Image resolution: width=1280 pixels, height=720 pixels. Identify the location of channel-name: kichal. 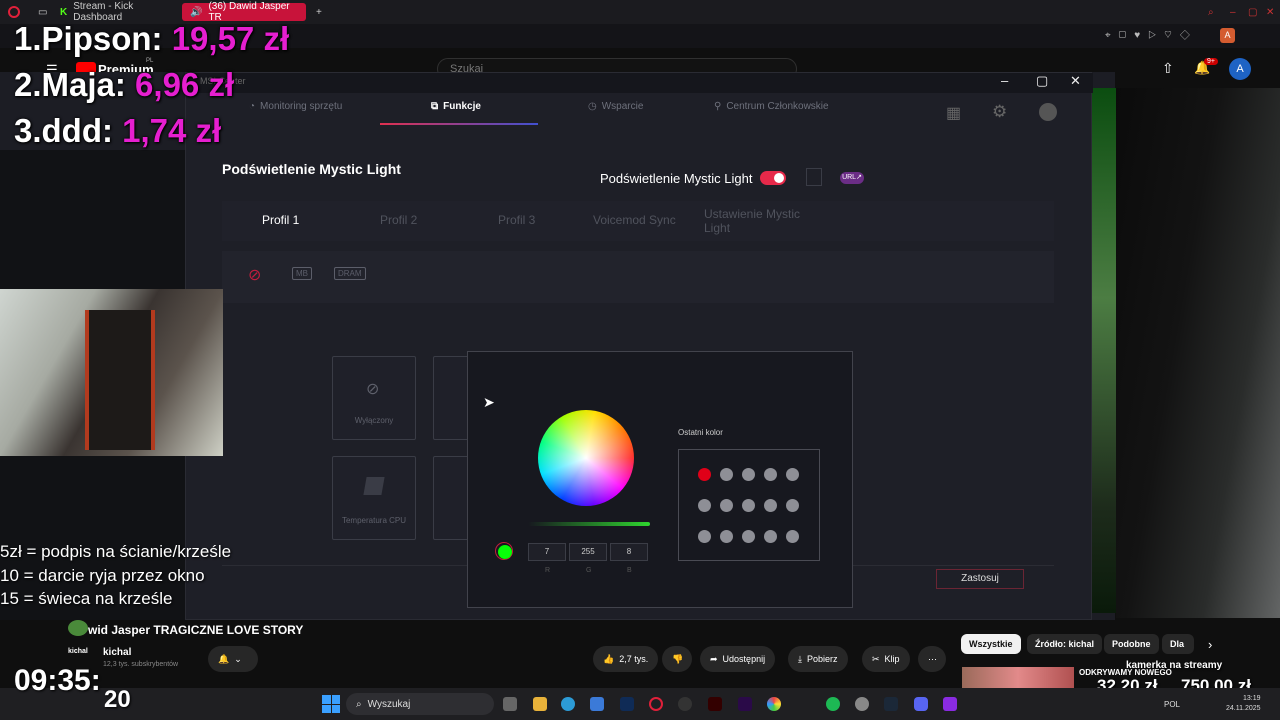
(117, 652).